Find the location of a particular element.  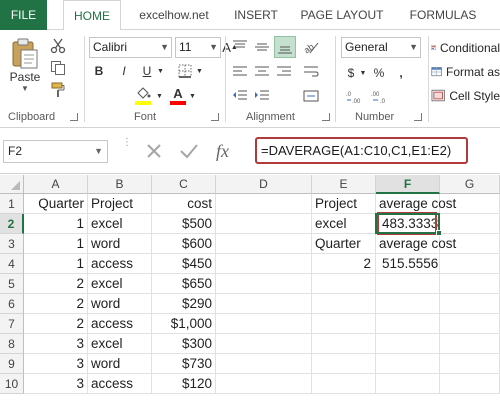

cell-d10 is located at coordinates (264, 384).